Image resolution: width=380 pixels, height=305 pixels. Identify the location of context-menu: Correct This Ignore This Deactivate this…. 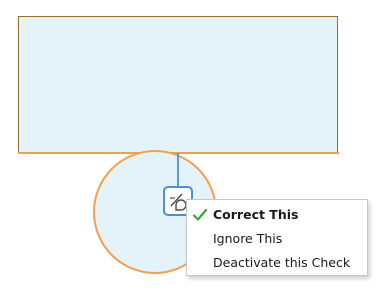
(277, 237).